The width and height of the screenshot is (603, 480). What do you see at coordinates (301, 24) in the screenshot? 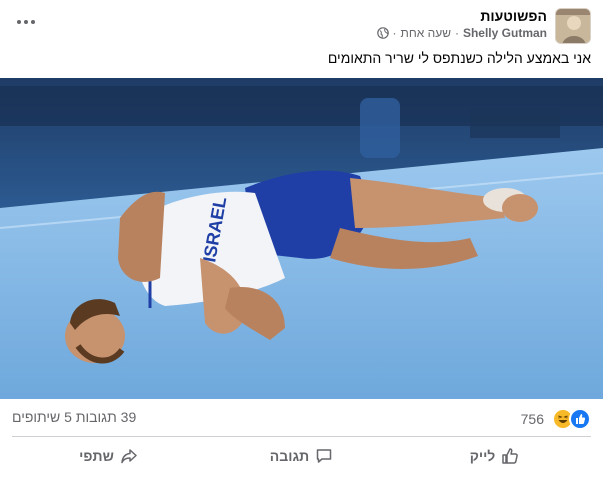
I see `post-header: הפשוטעות Shelly Gutman · שעה אחת ·` at bounding box center [301, 24].